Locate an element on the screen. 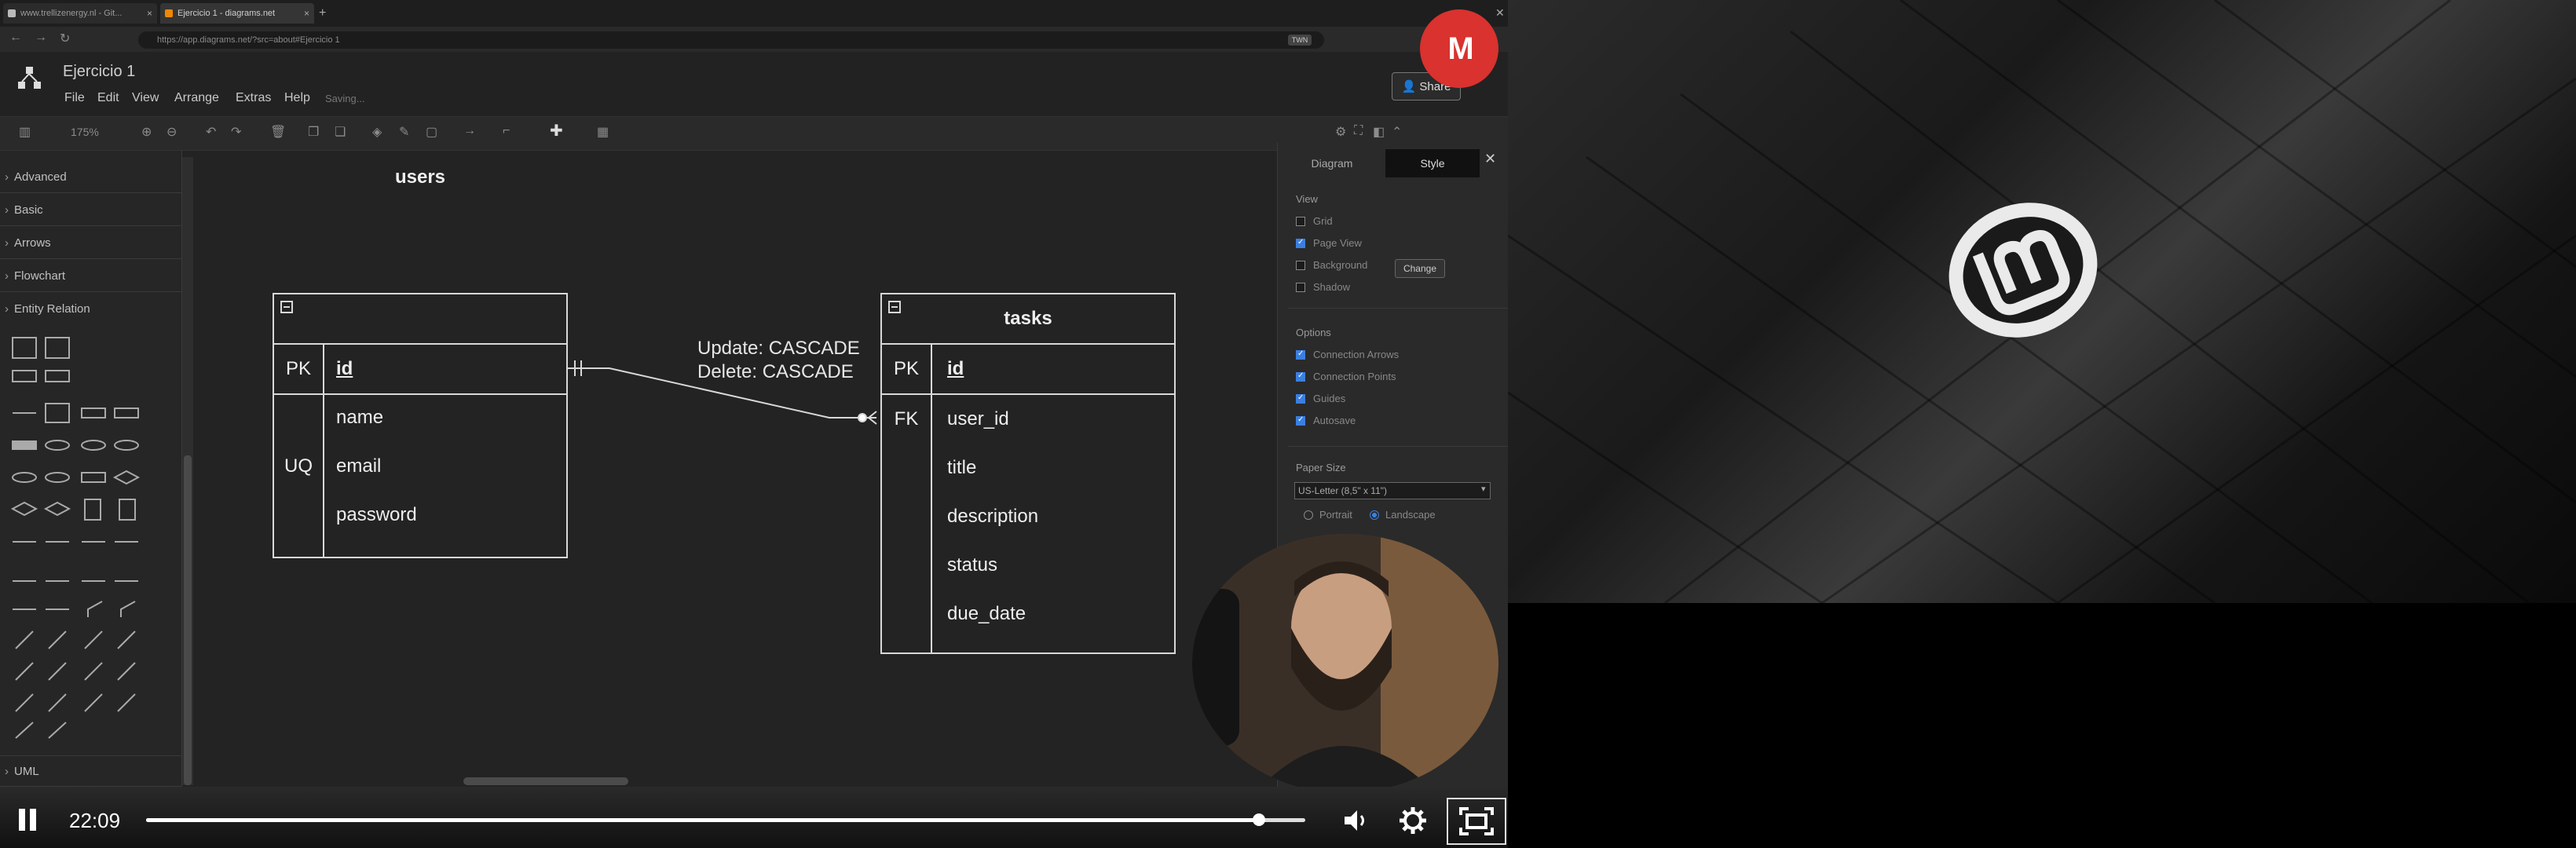 This screenshot has height=848, width=2576. browser-tab-2: Ejercicio 1 - diagrams.net × is located at coordinates (237, 14).